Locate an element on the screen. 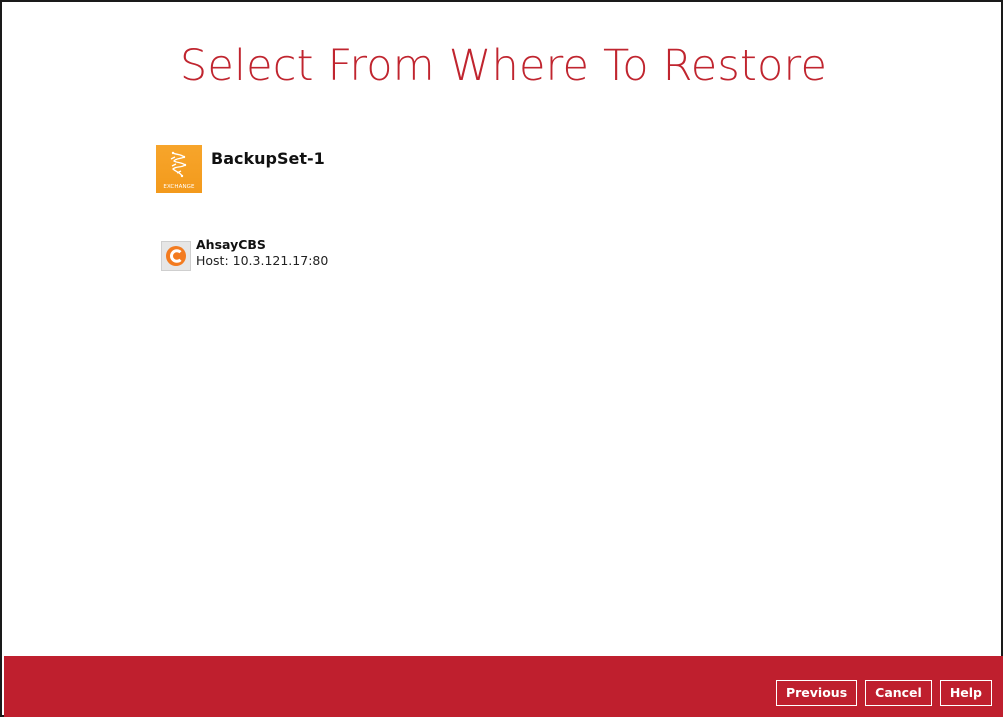  footer-bar: Previous Cancel Help is located at coordinates (503, 686).